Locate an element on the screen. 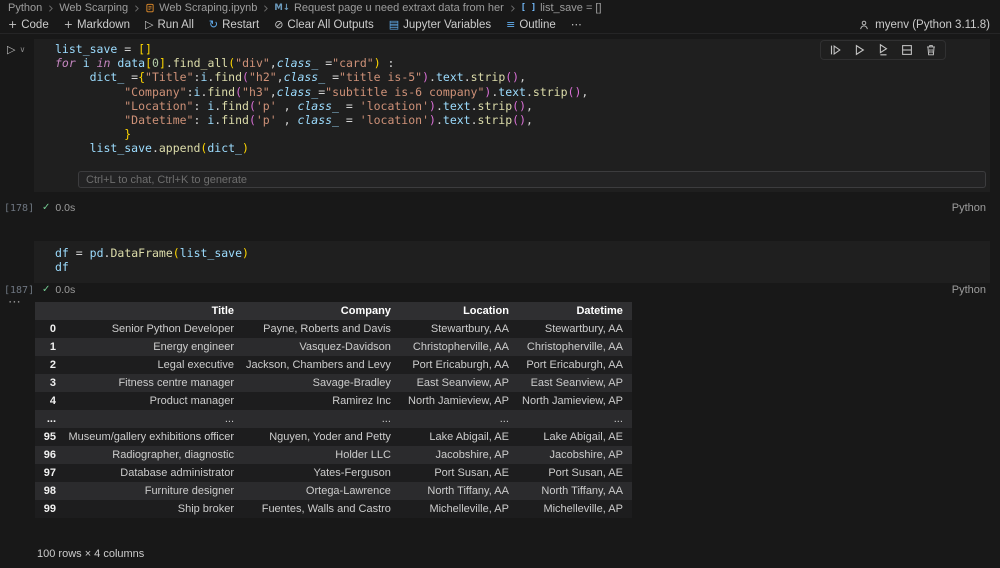 The image size is (1000, 568). table-cell: Jackson, Chambers and Levy is located at coordinates (318, 365).